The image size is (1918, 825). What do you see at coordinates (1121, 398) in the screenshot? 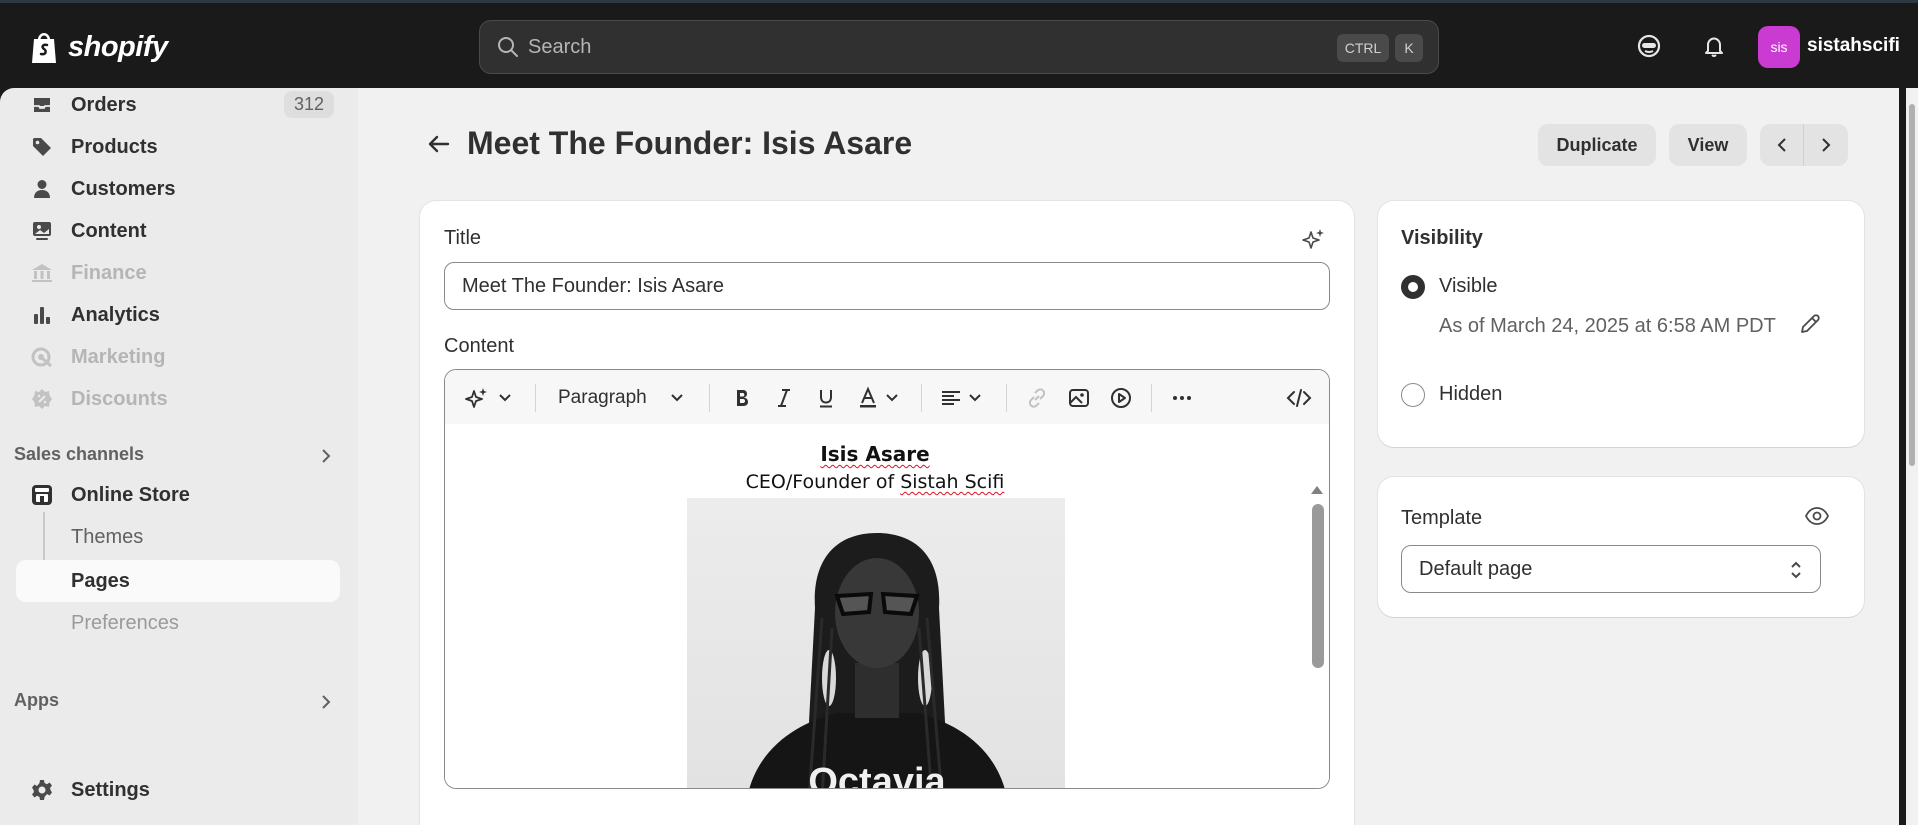
I see `insert-video-button` at bounding box center [1121, 398].